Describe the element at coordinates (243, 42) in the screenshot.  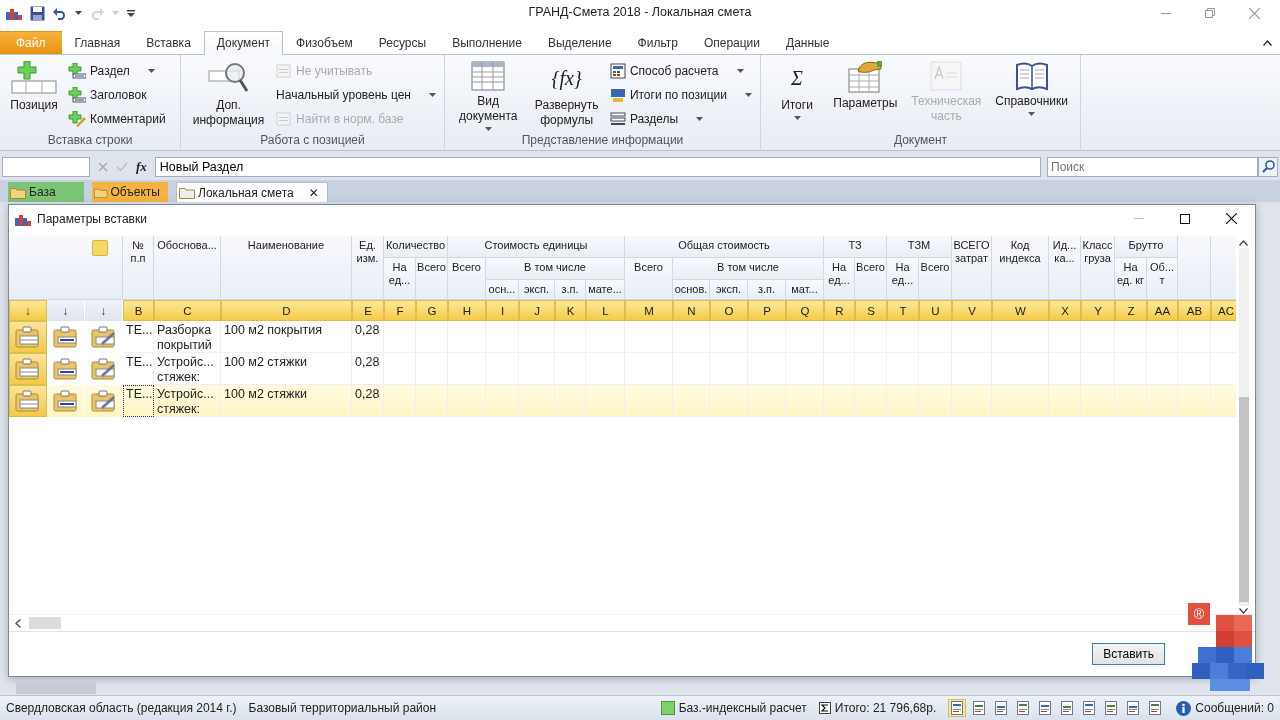
I see `ribbon-tab: Документ` at that location.